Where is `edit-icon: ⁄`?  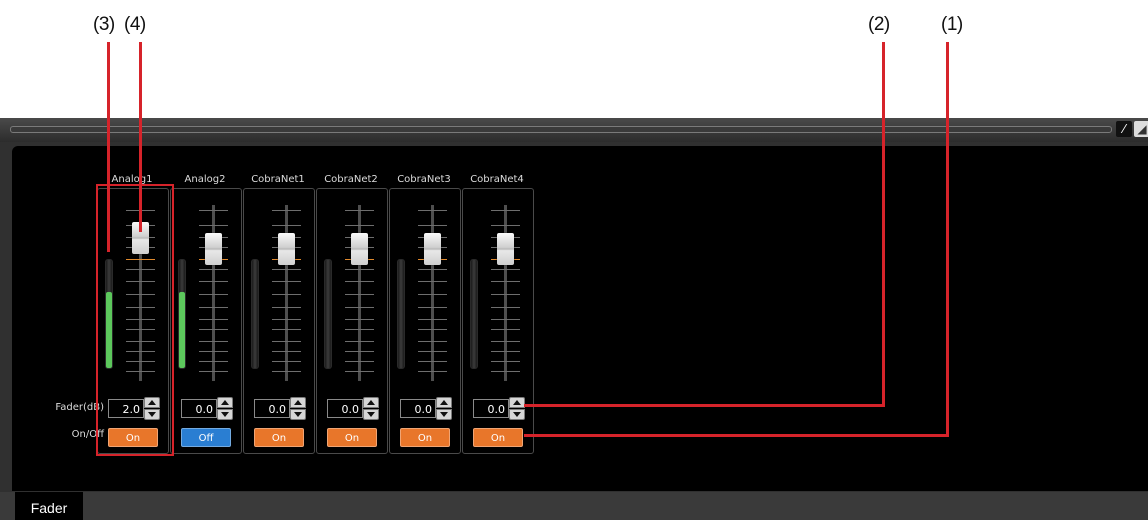
edit-icon: ⁄ is located at coordinates (1124, 129).